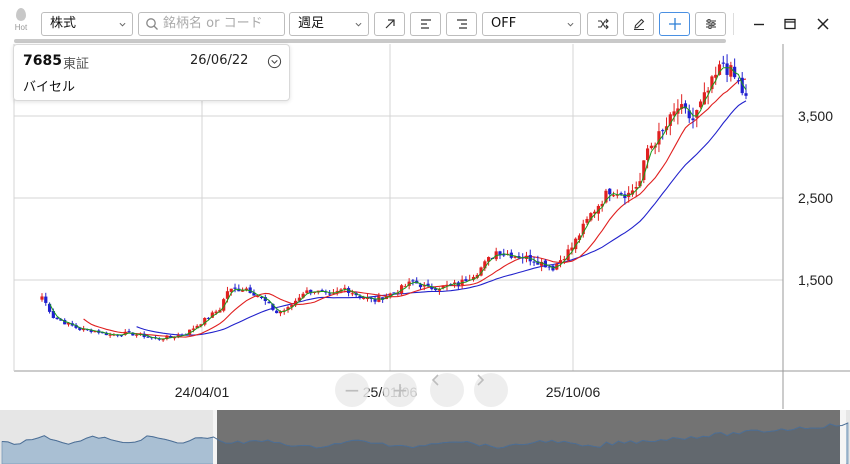 The height and width of the screenshot is (464, 850). I want to click on stock-info-box: 7685 東証 26/06/22 バイセル, so click(151, 72).